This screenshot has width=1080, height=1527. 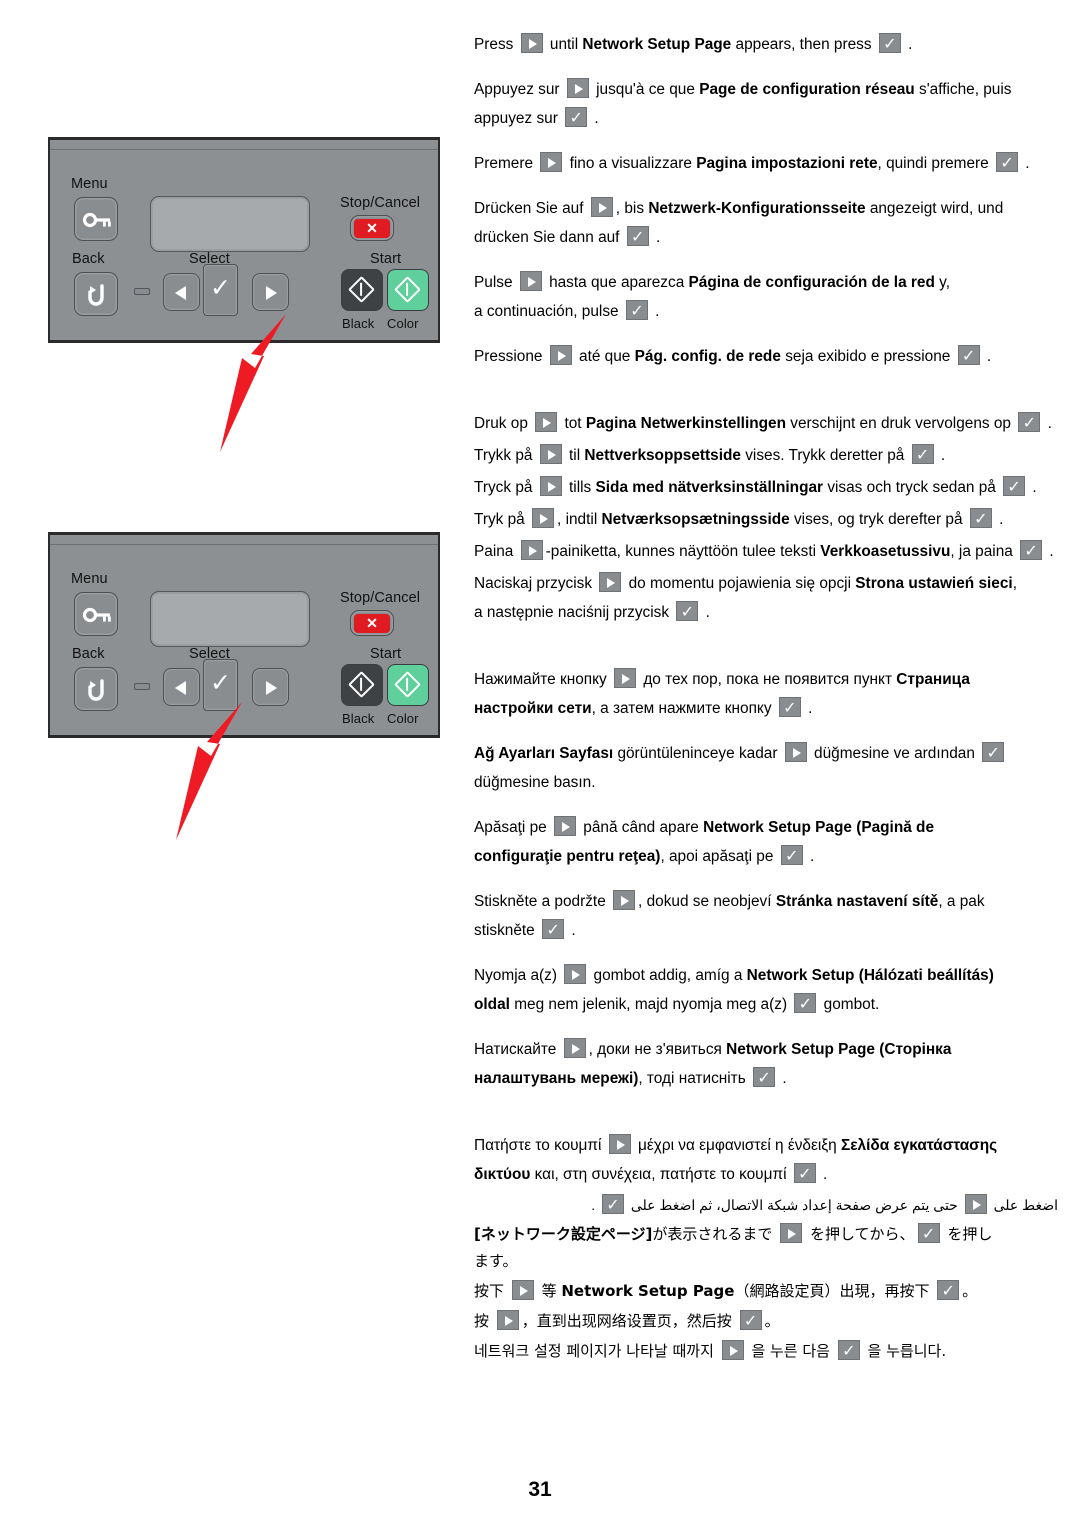 What do you see at coordinates (911, 487) in the screenshot?
I see `text-post: visas och tryck sedan på` at bounding box center [911, 487].